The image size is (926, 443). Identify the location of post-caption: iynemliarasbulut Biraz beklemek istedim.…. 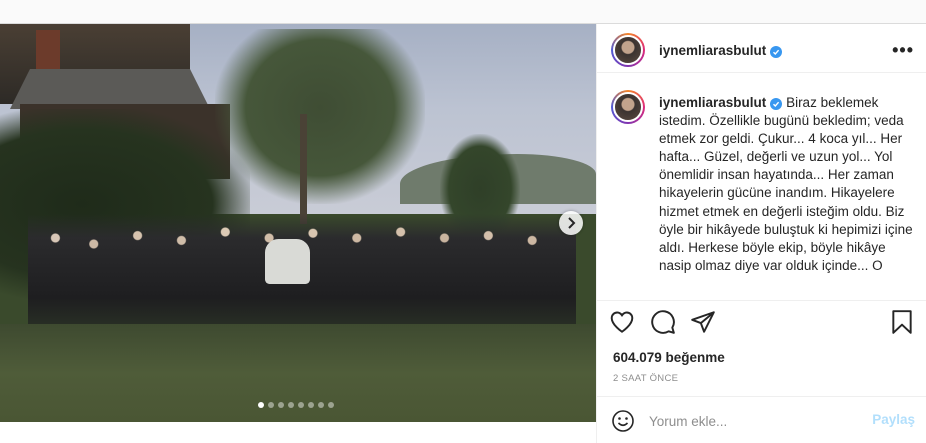
(790, 184).